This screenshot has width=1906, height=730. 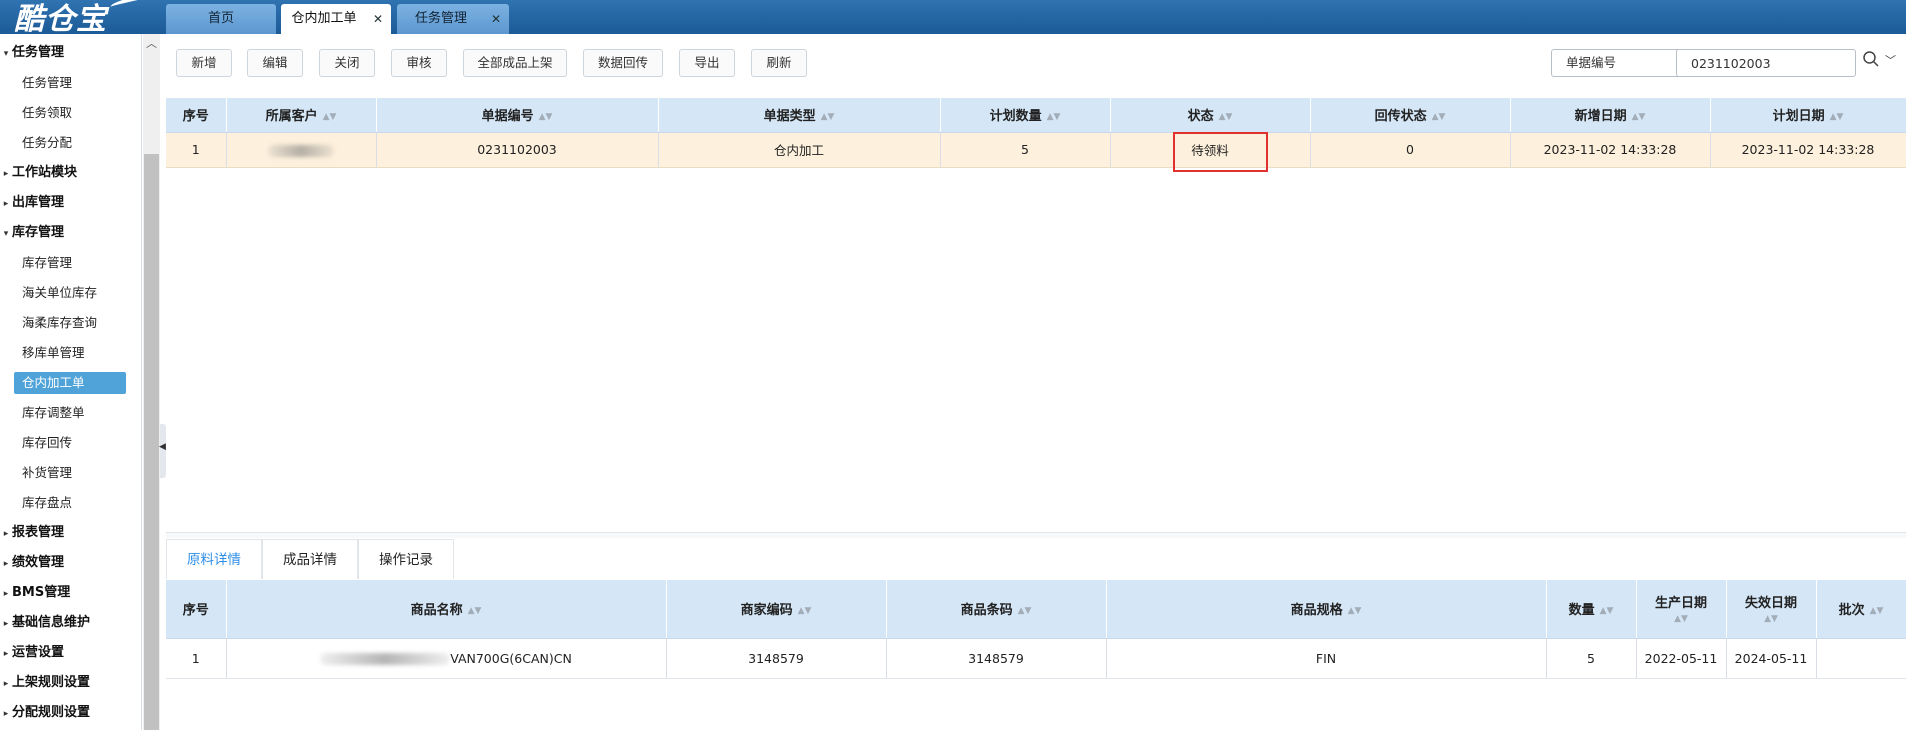 What do you see at coordinates (953, 18) in the screenshot?
I see `top-bar: 酷仓宝 首页 仓内加工单 ✕ 任务管理 ✕` at bounding box center [953, 18].